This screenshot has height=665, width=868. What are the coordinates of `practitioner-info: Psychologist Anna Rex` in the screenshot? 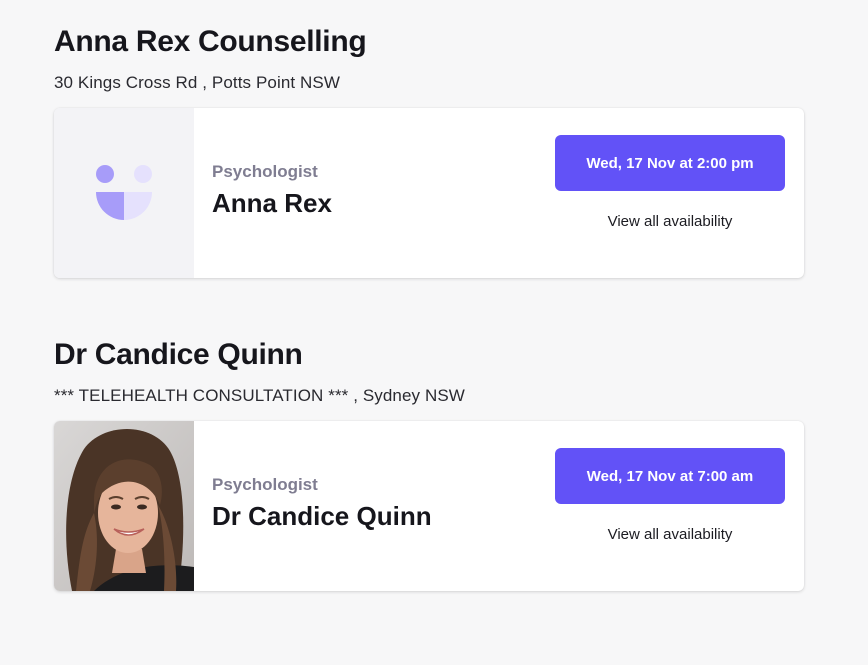 It's located at (272, 190).